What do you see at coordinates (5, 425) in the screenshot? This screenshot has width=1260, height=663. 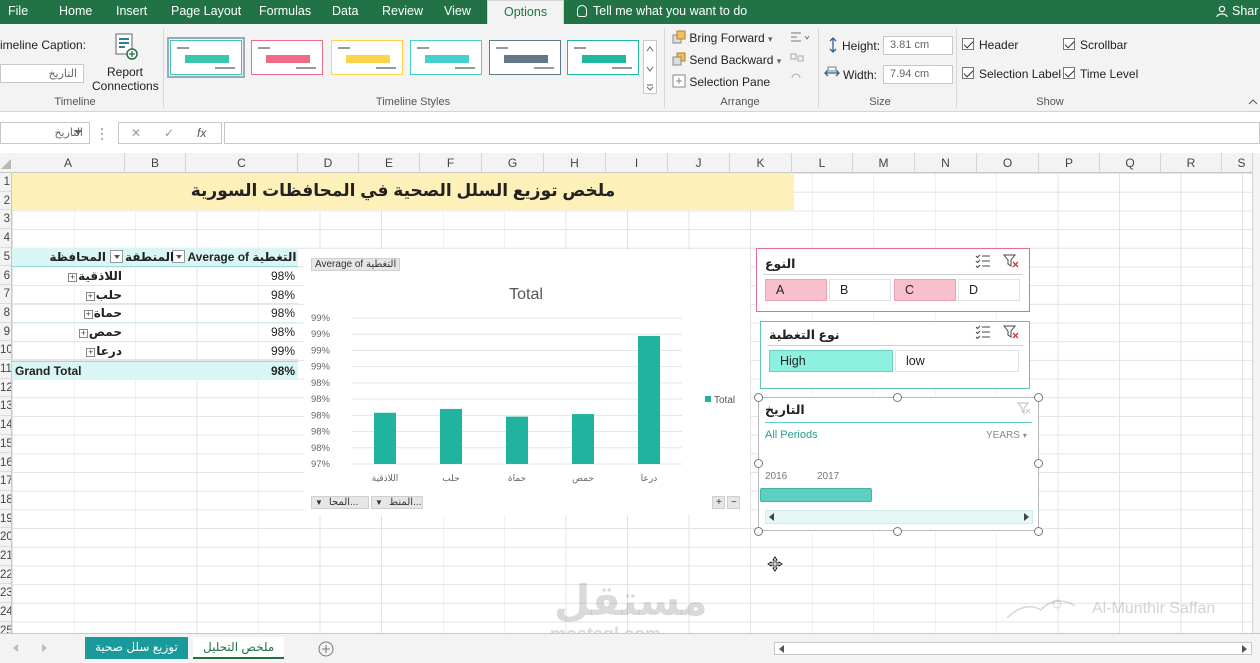 I see `row-header-14: 14` at bounding box center [5, 425].